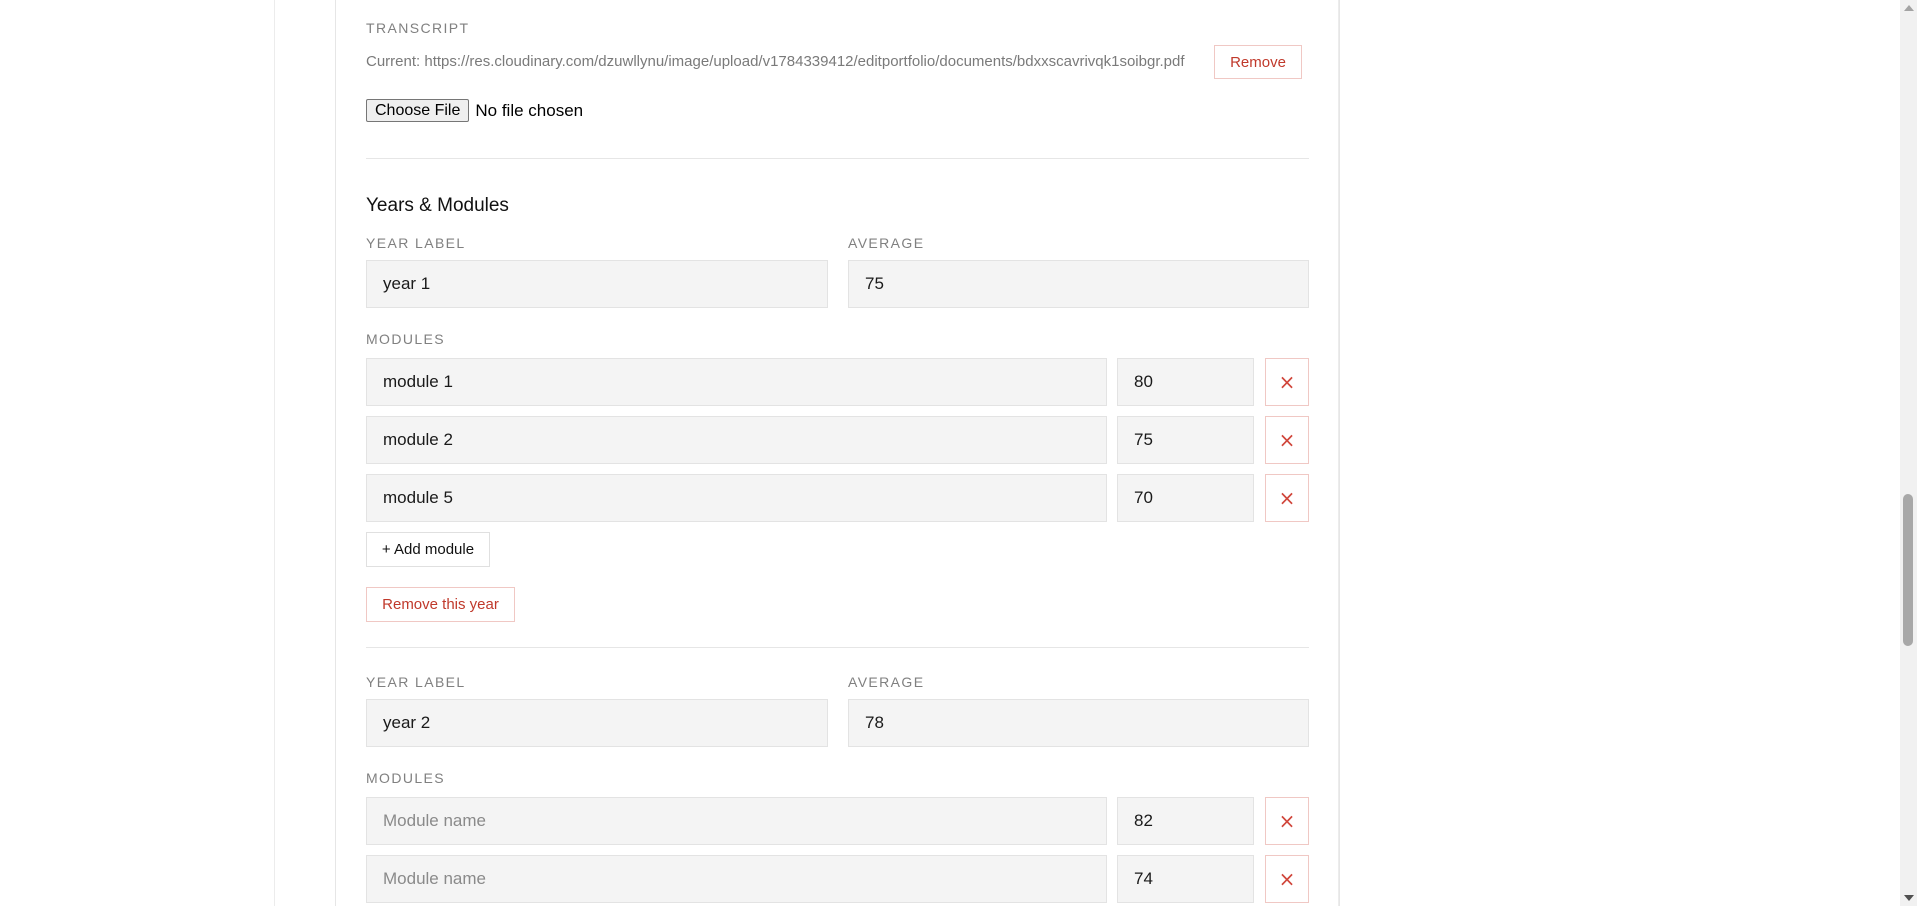  Describe the element at coordinates (437, 205) in the screenshot. I see `section-title: Years & Modules` at that location.